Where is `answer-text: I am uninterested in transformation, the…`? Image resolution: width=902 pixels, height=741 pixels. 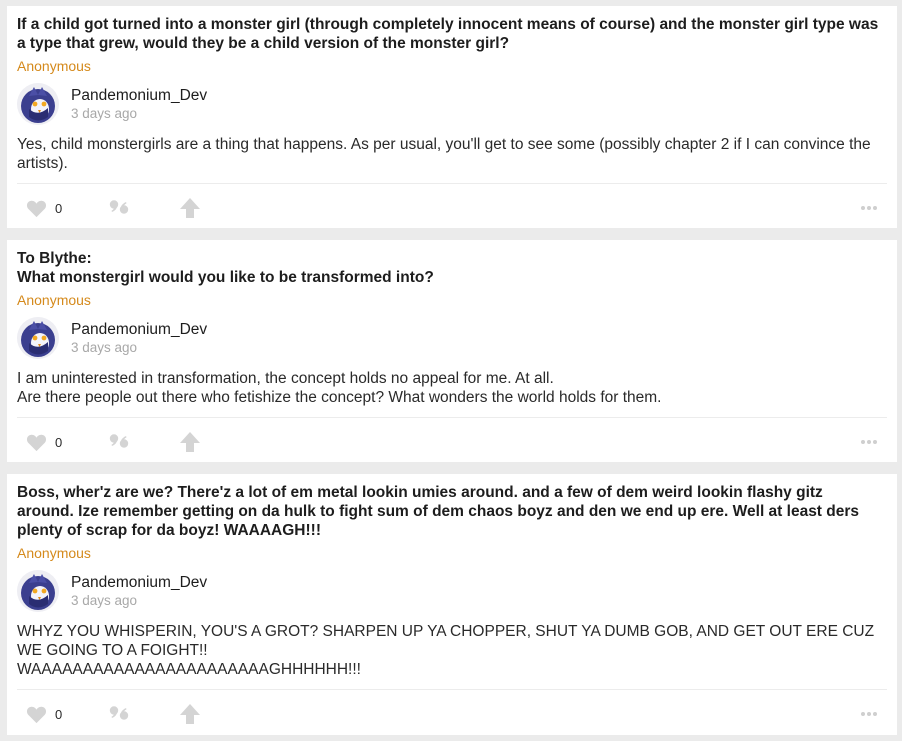 answer-text: I am uninterested in transformation, the… is located at coordinates (339, 388).